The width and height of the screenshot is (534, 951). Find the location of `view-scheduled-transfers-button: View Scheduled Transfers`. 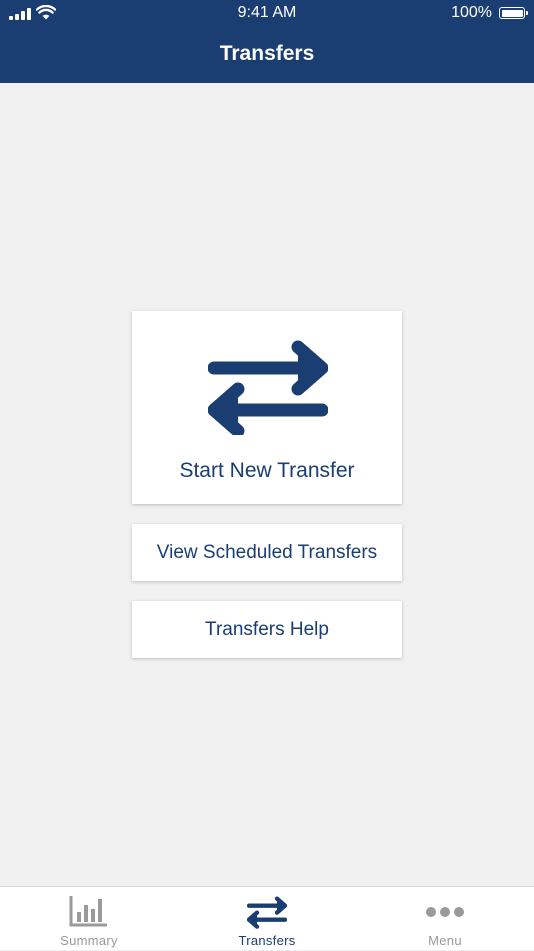

view-scheduled-transfers-button: View Scheduled Transfers is located at coordinates (267, 552).